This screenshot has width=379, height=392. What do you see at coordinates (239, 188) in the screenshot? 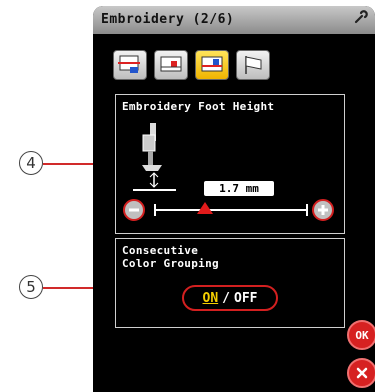
I see `foot-height-value: 1.7 mm` at bounding box center [239, 188].